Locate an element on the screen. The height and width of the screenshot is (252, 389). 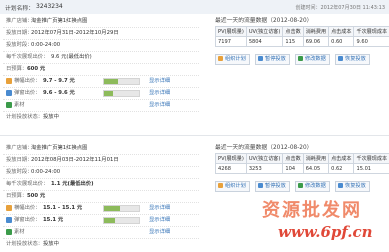
col-cpc: 点击成本 is located at coordinates (341, 31).